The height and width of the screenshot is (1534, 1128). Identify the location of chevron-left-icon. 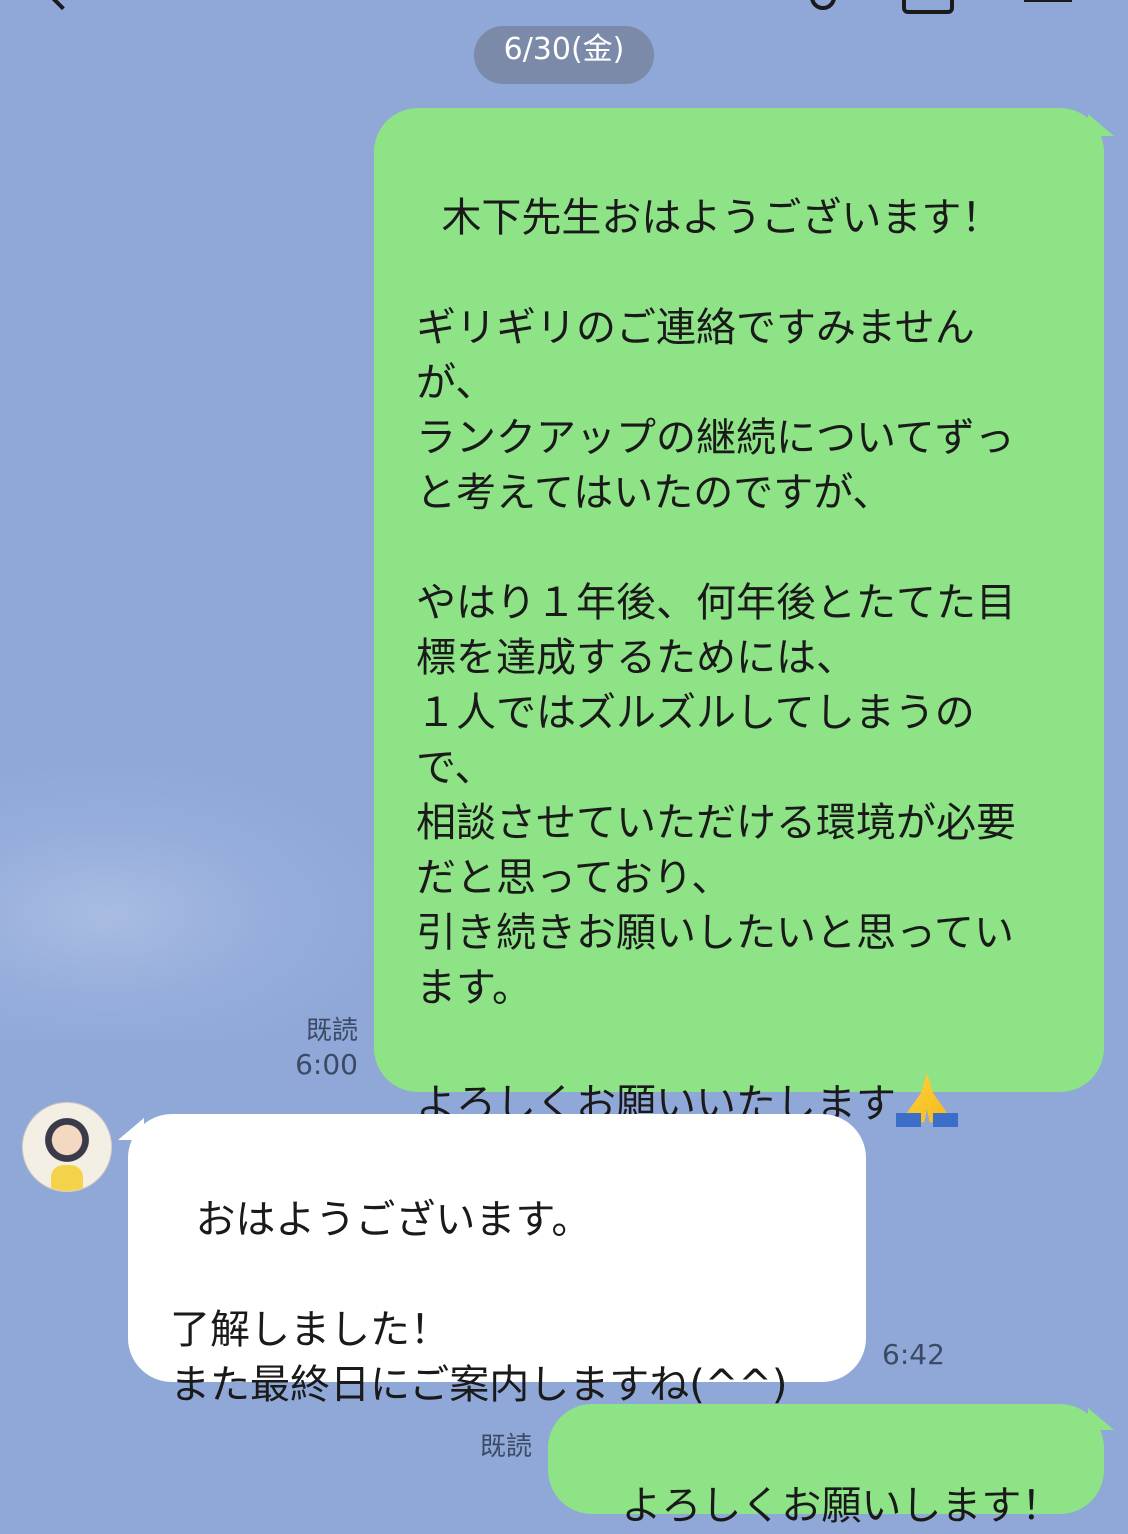
(62, 5).